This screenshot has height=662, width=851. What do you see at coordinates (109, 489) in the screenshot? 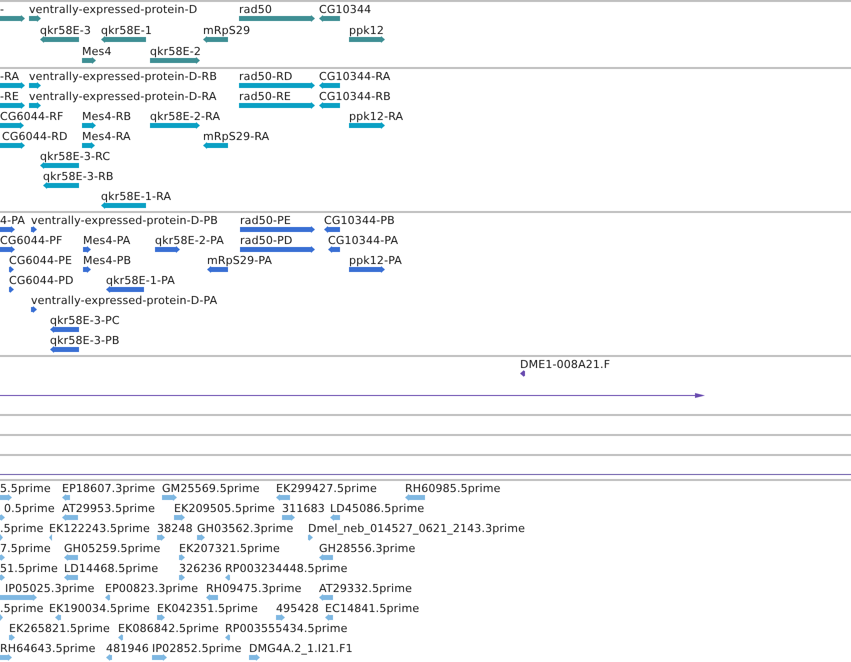
I see `feature-label: EP18607.3prime` at bounding box center [109, 489].